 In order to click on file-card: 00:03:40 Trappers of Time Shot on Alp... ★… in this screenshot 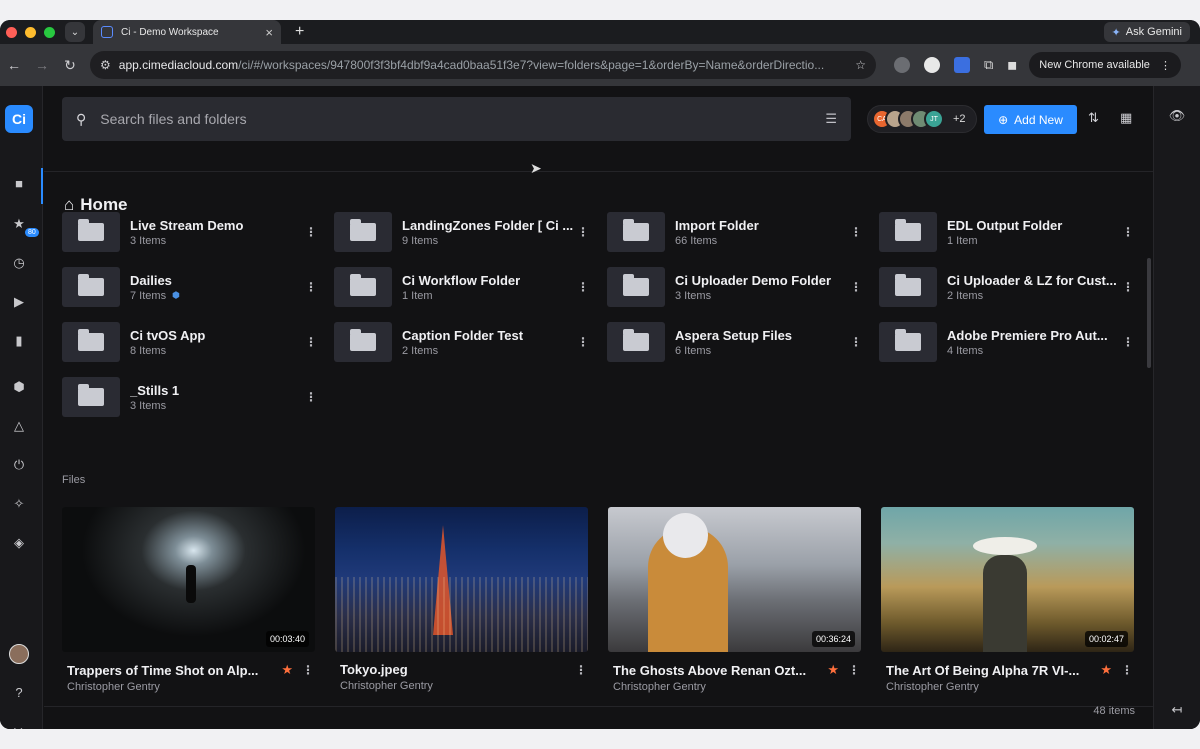, I will do `click(188, 604)`.